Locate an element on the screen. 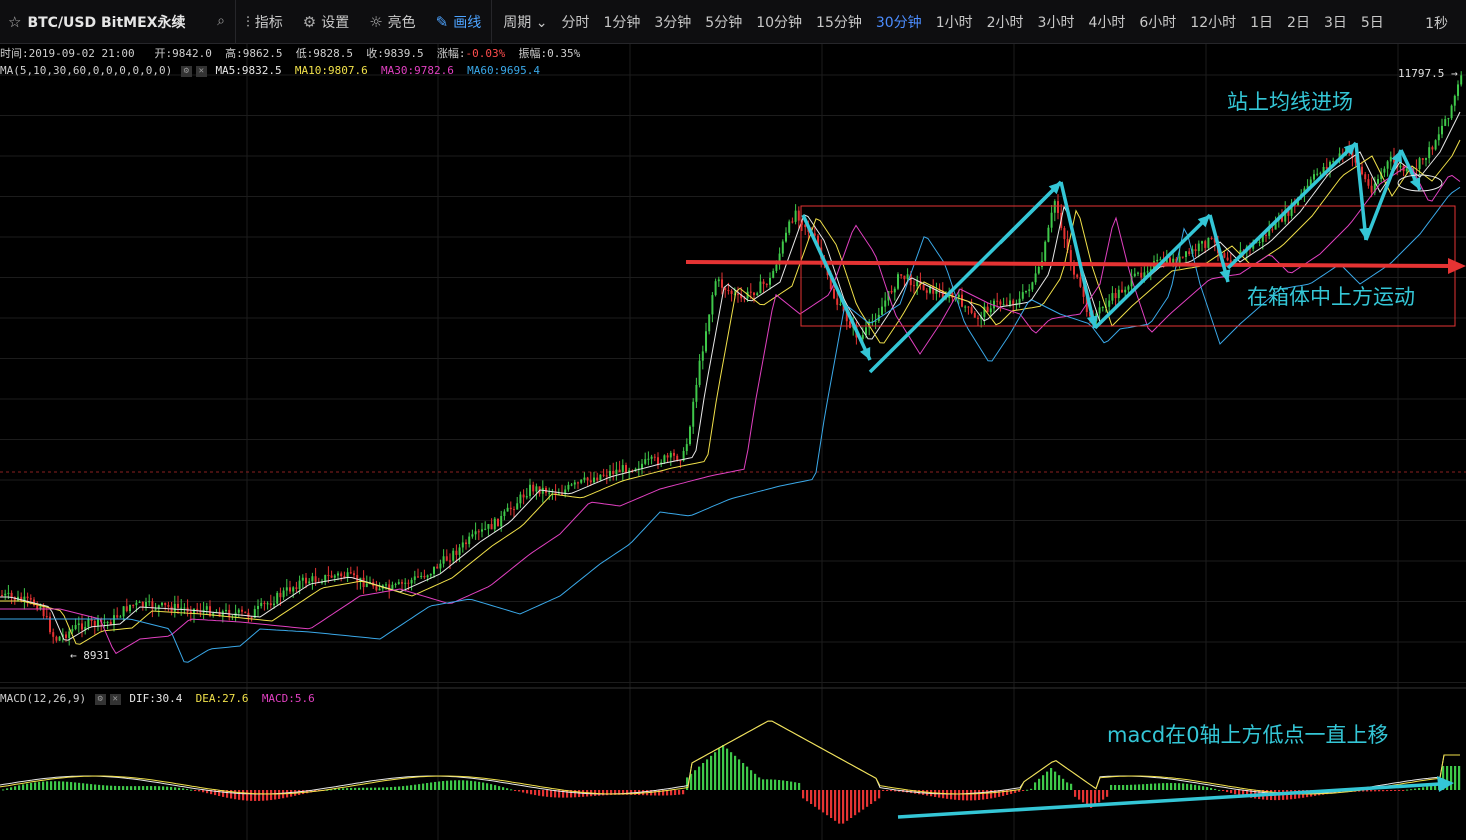  period-tab: 2小时 is located at coordinates (1005, 22).